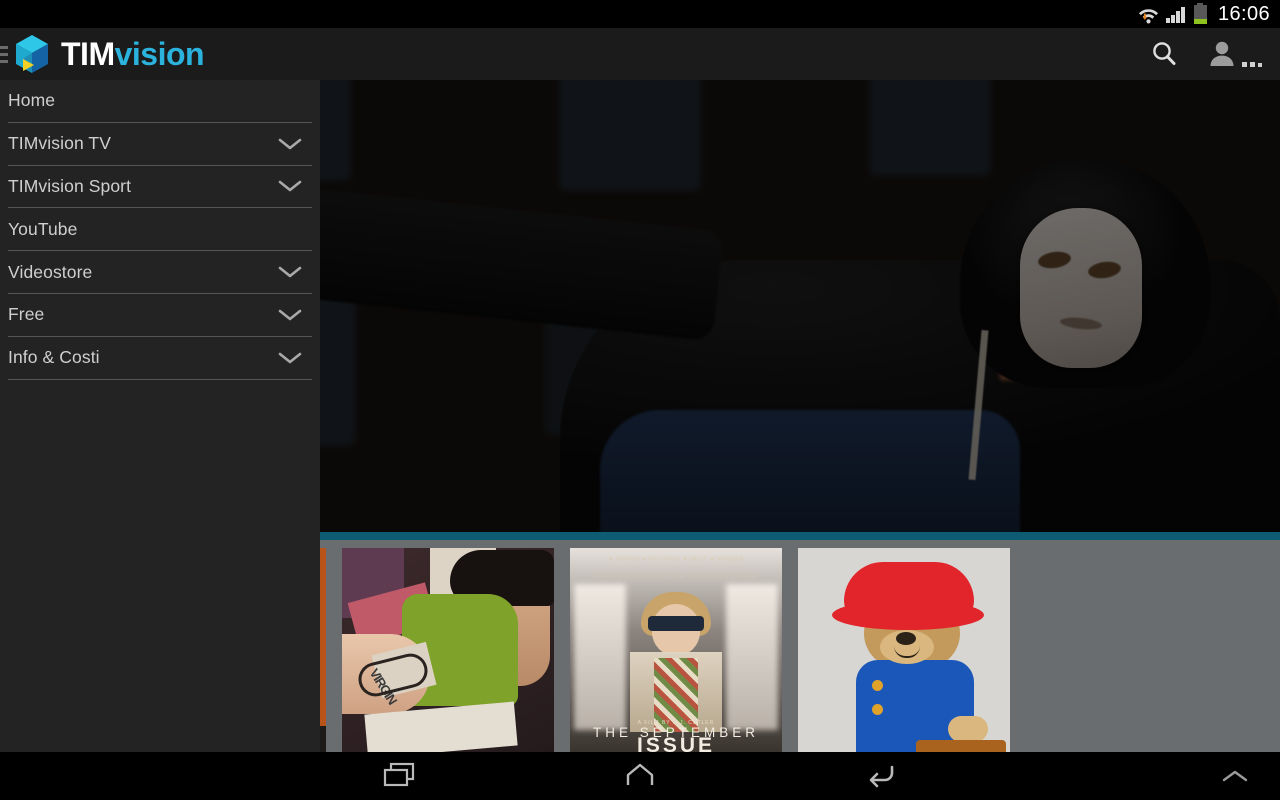 The image size is (1280, 800). I want to click on sidebar-item-youtube: YouTube, so click(160, 229).